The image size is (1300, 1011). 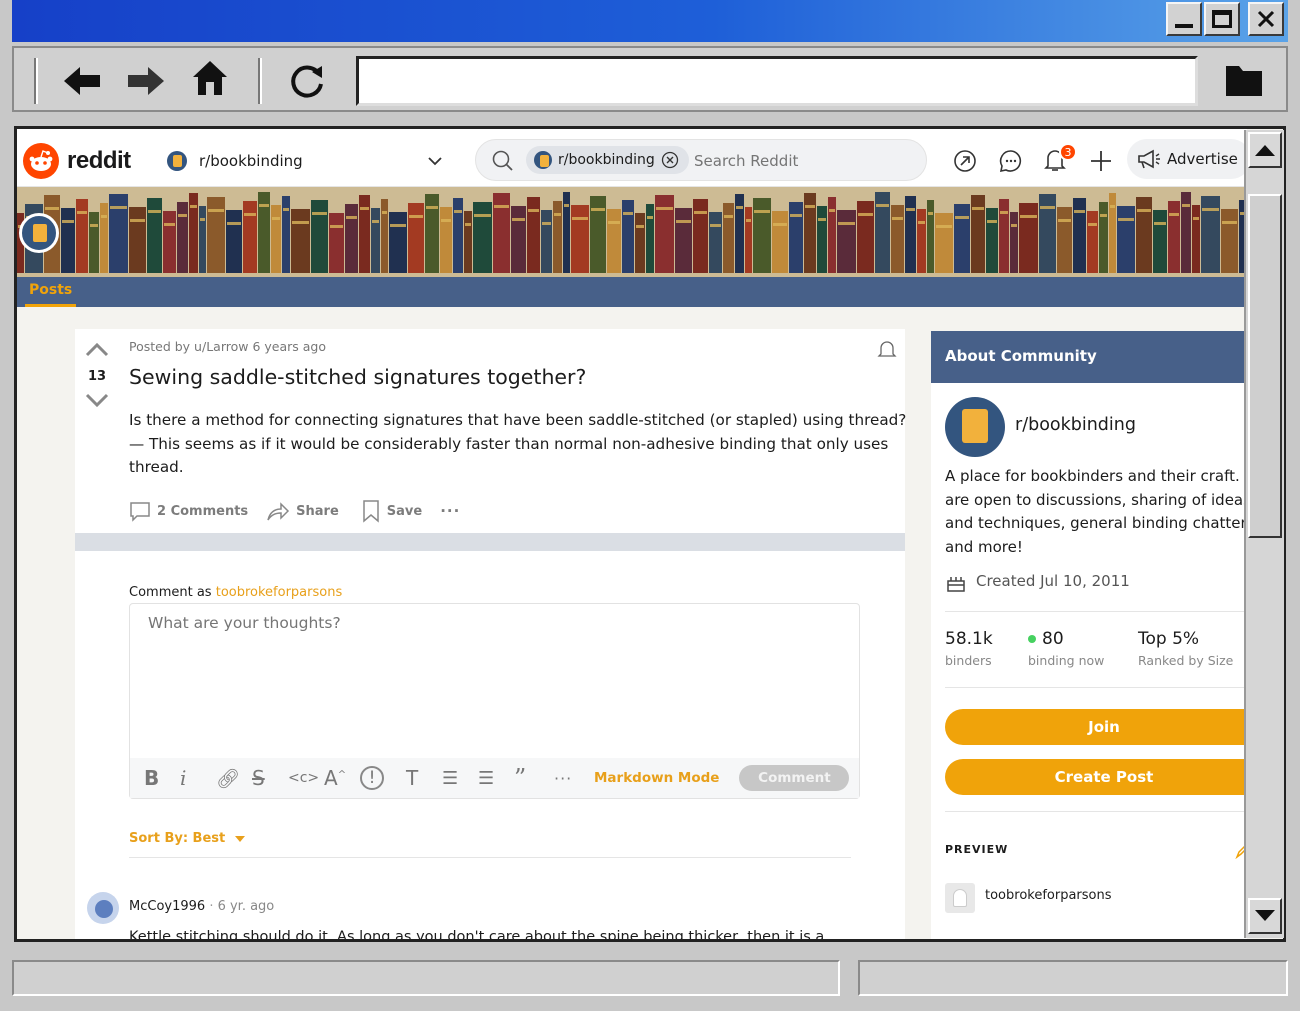 I want to click on minimize-button, so click(x=1184, y=19).